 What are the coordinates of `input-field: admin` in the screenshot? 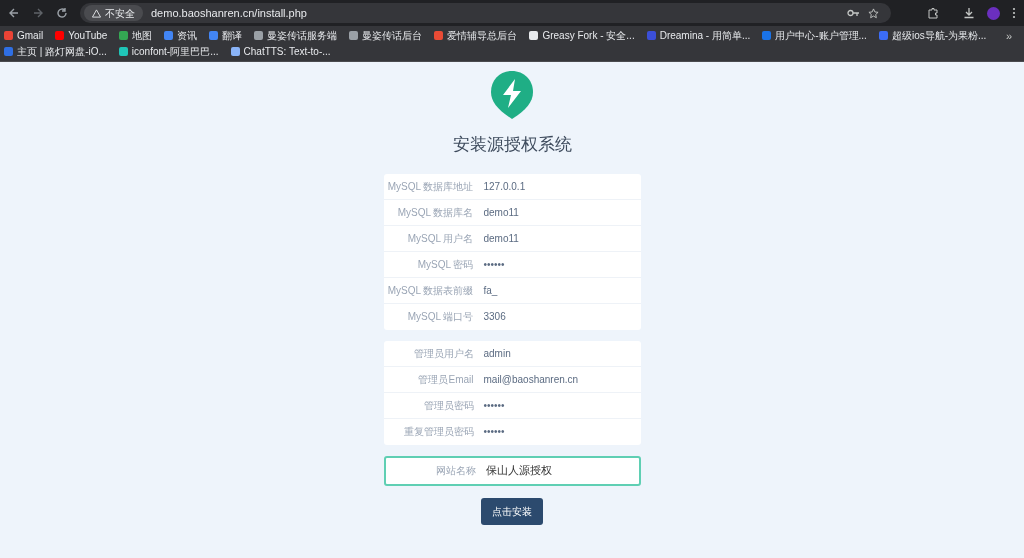 It's located at (558, 353).